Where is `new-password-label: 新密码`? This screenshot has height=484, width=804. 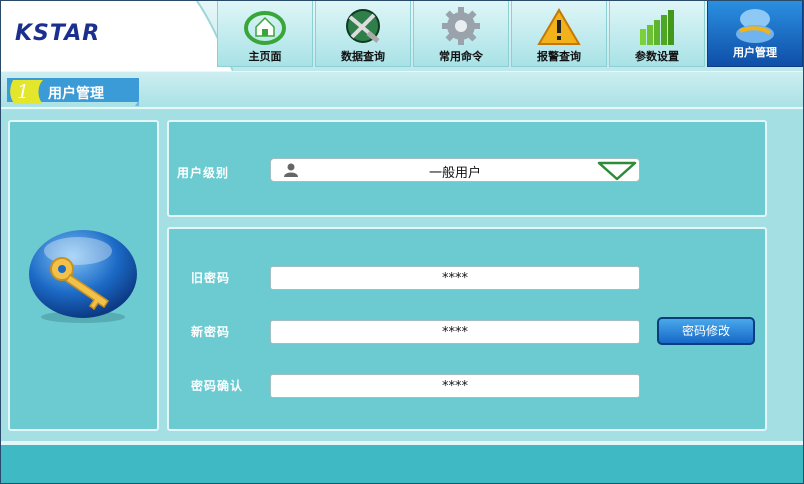 new-password-label: 新密码 is located at coordinates (211, 332).